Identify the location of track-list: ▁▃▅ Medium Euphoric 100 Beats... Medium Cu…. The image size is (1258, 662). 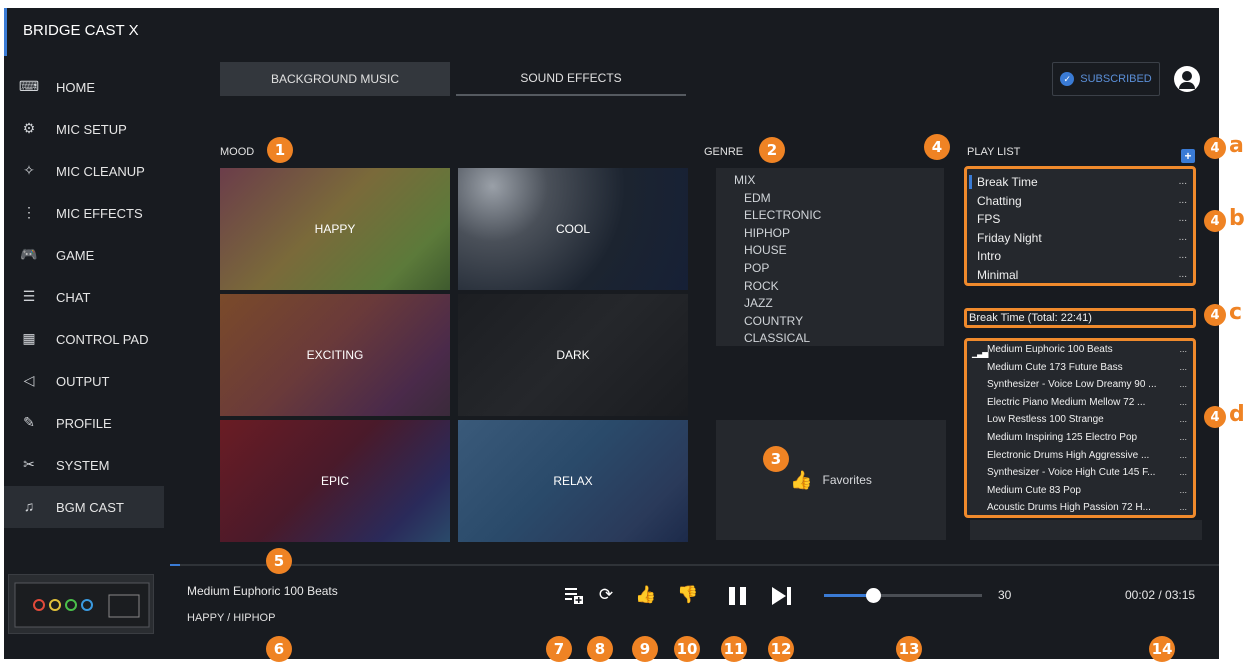
(1080, 428).